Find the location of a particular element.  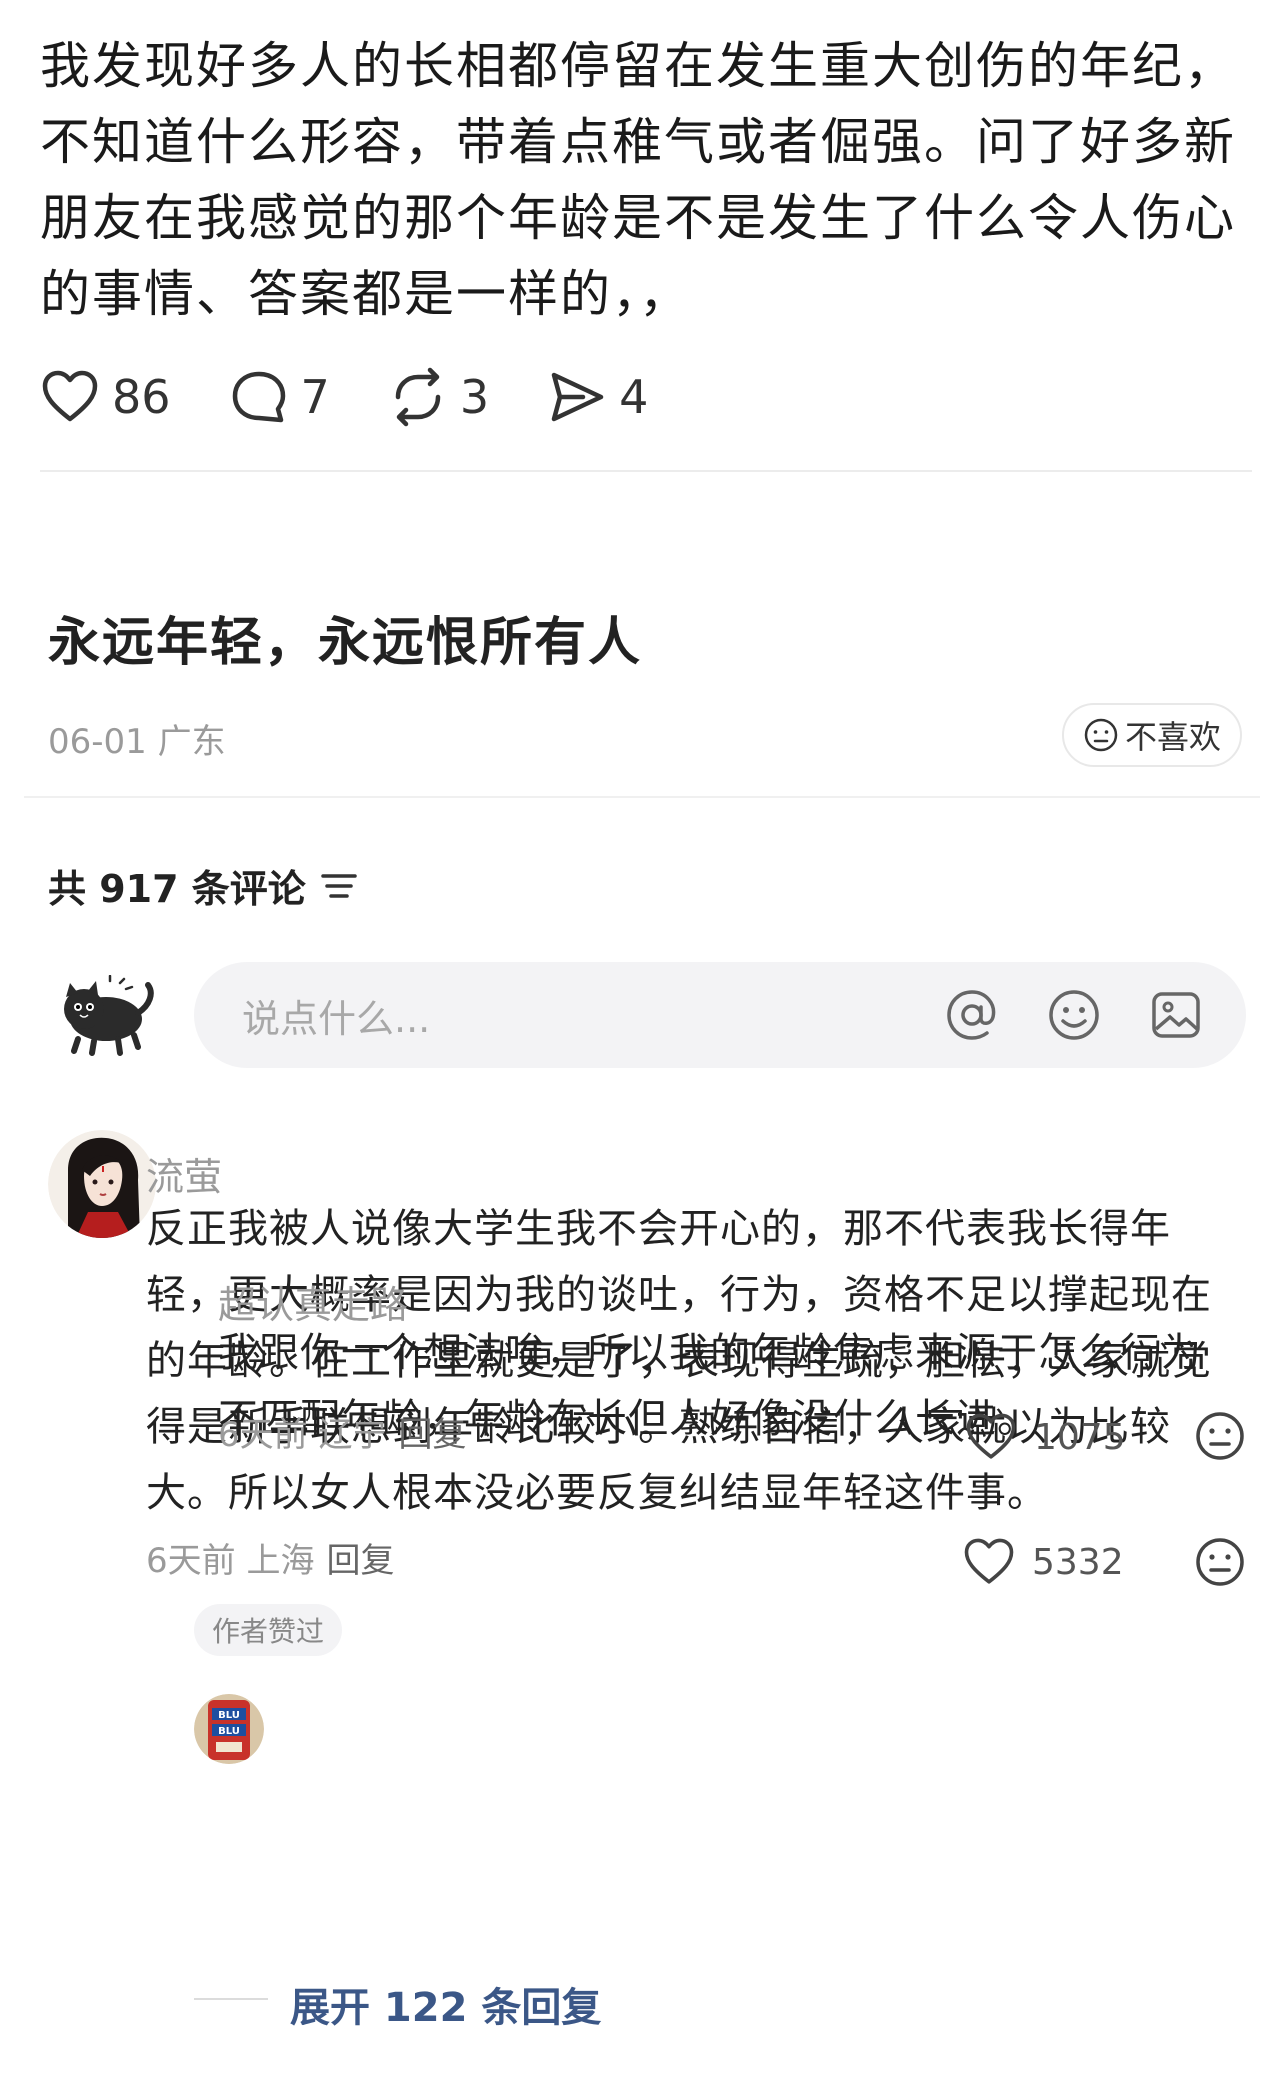

comment-button: 7 is located at coordinates (279, 397).